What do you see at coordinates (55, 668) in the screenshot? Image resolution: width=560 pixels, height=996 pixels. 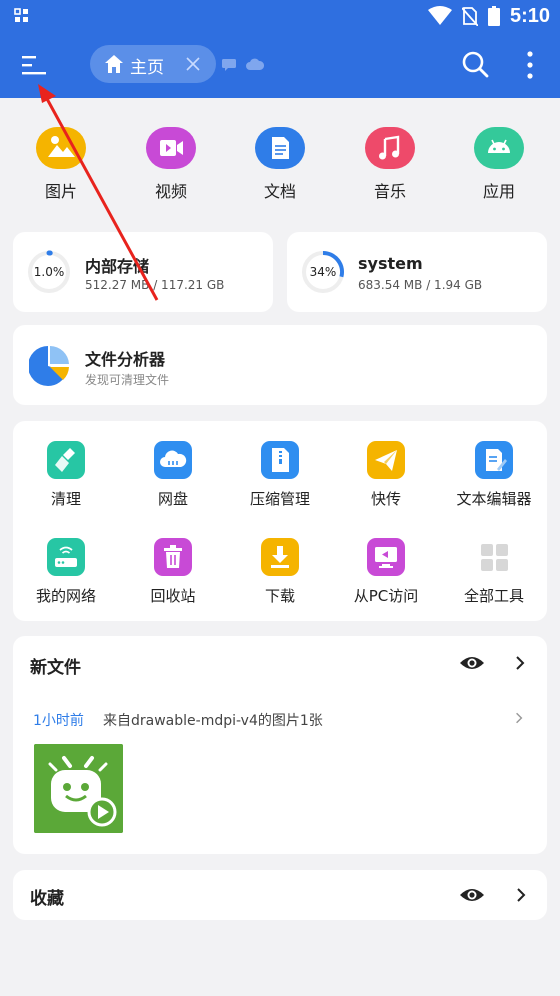 I see `new-files-title: 新文件` at bounding box center [55, 668].